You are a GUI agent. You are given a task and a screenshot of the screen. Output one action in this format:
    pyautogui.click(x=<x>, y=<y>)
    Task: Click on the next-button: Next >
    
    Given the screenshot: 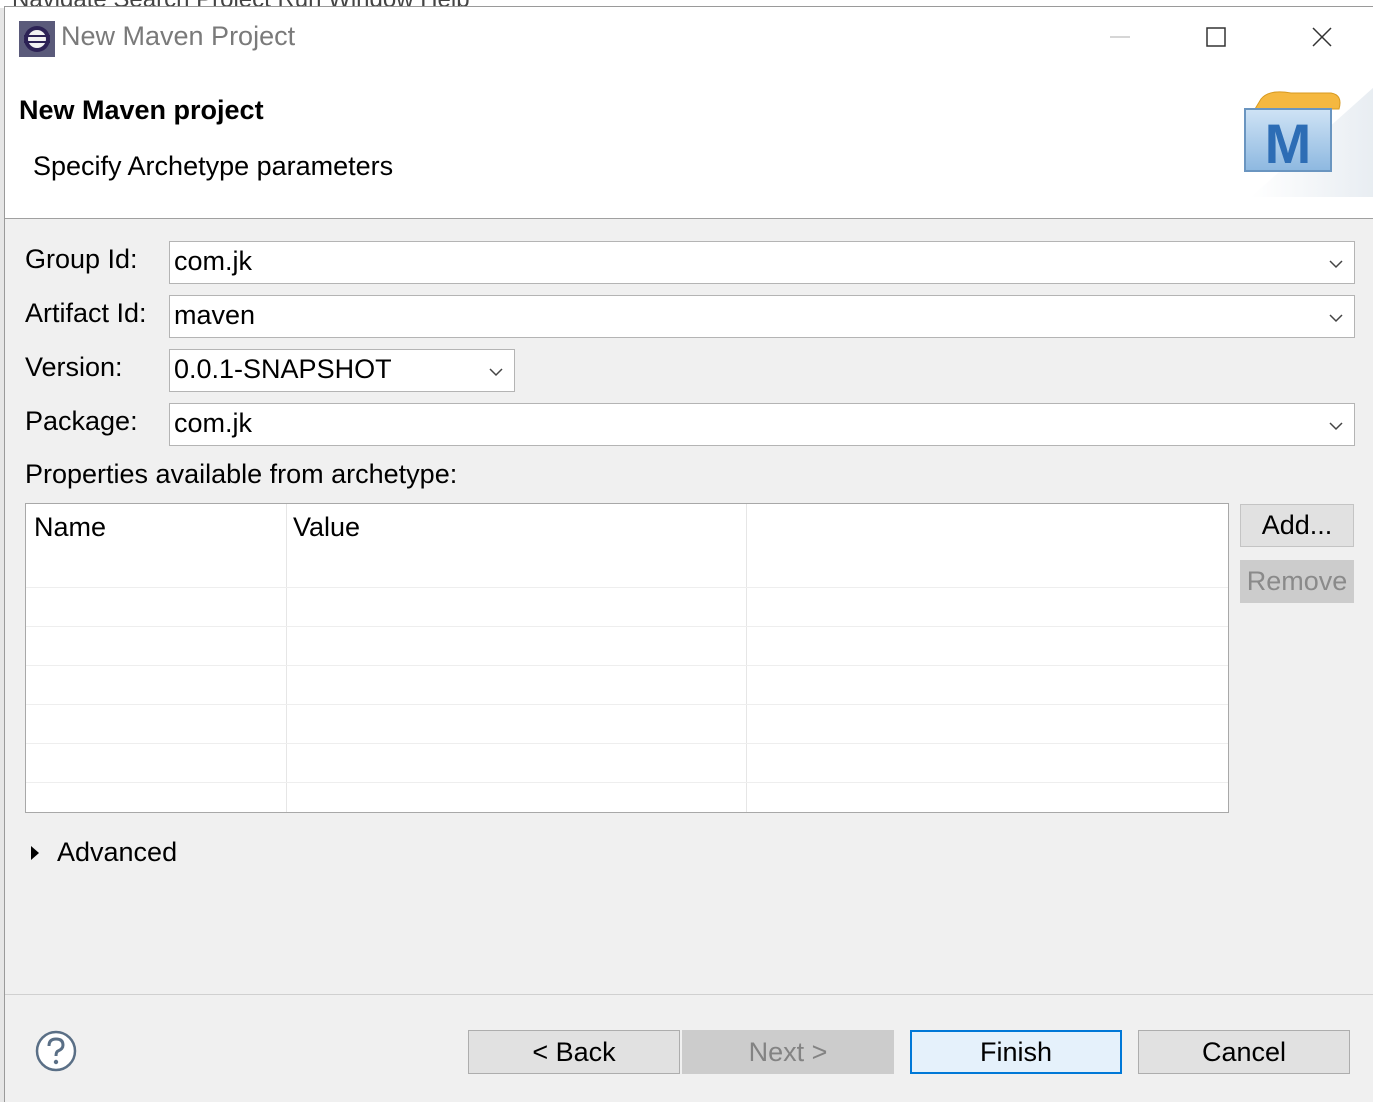 What is the action you would take?
    pyautogui.click(x=788, y=1052)
    